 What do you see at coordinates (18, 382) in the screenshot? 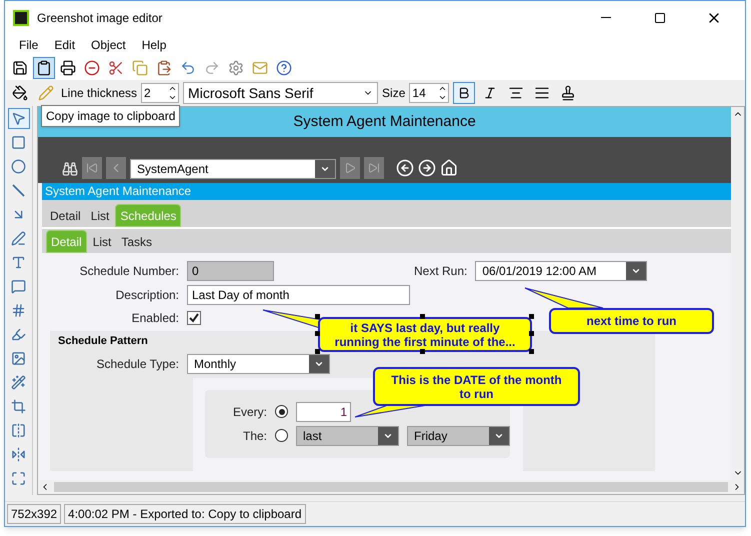
I see `magic-wand-icon` at bounding box center [18, 382].